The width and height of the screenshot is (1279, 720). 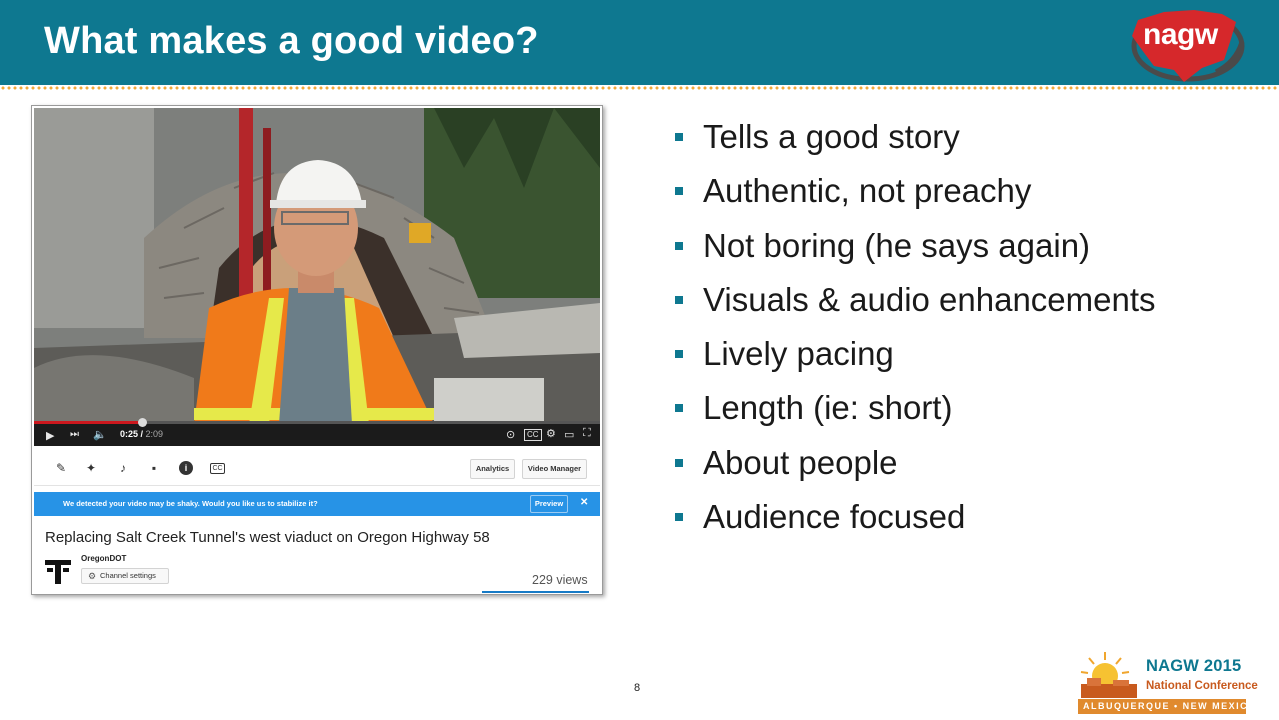 I want to click on page-number: 8, so click(x=637, y=688).